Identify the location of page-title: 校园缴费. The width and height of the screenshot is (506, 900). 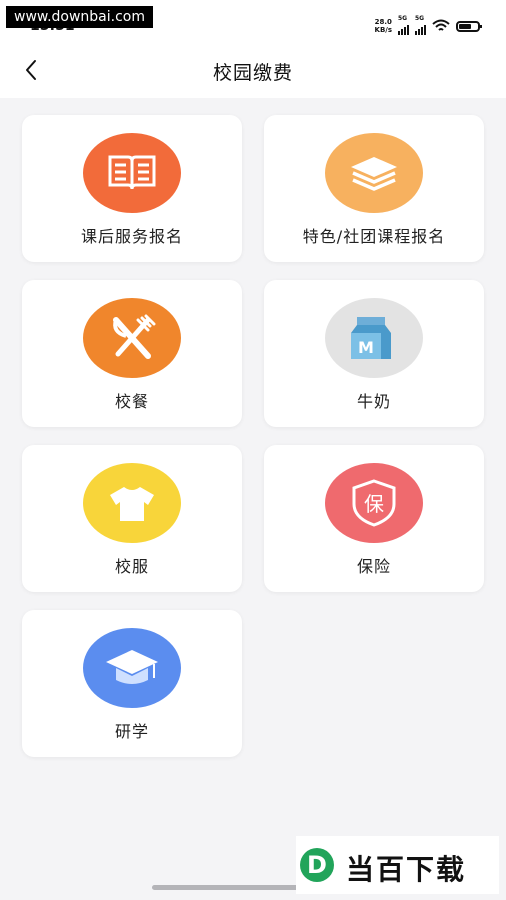
(252, 73).